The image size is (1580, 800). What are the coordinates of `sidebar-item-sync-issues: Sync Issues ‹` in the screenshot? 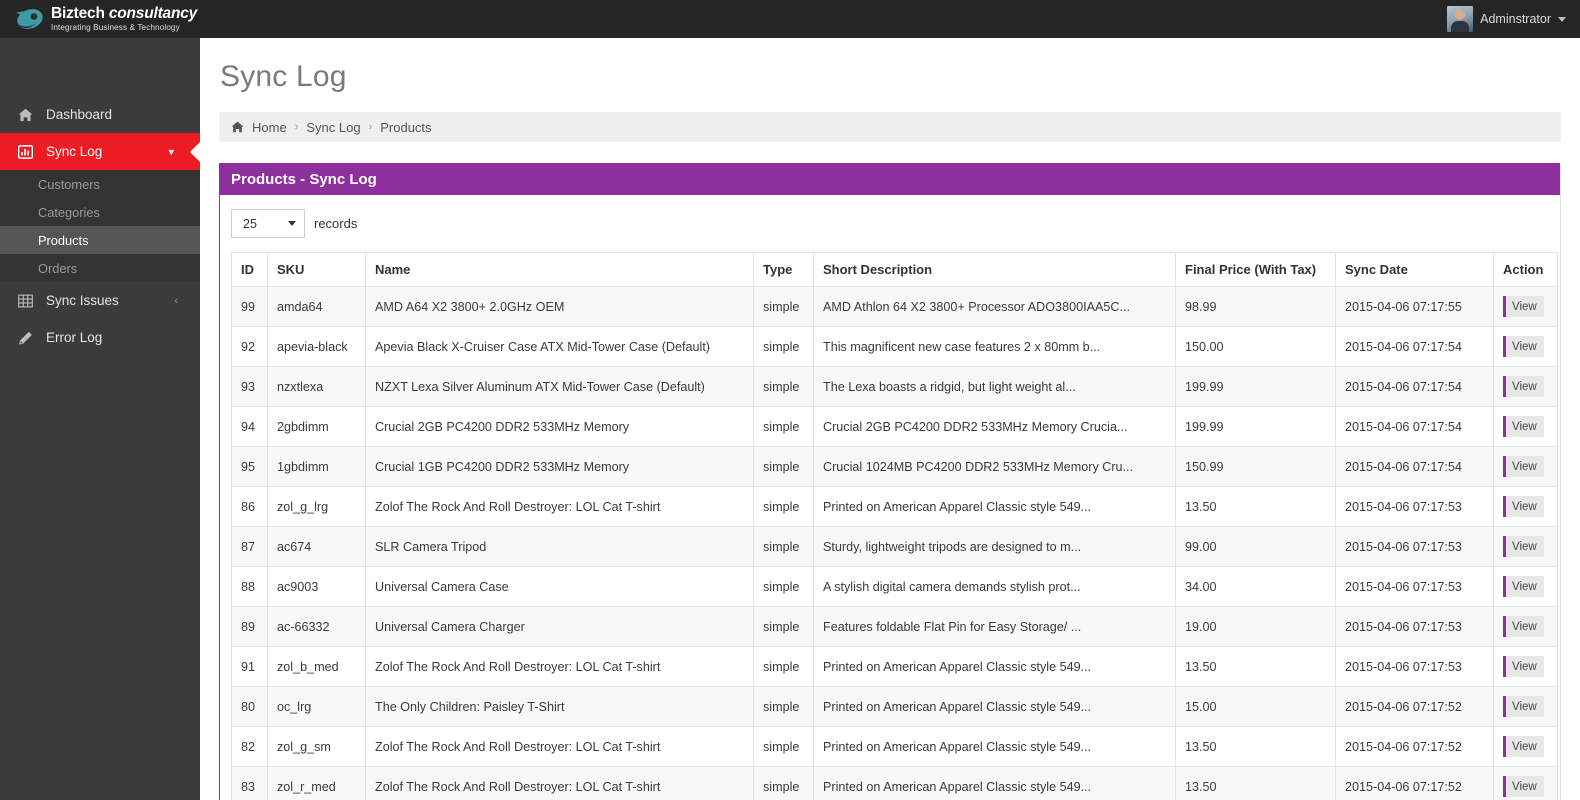 It's located at (100, 300).